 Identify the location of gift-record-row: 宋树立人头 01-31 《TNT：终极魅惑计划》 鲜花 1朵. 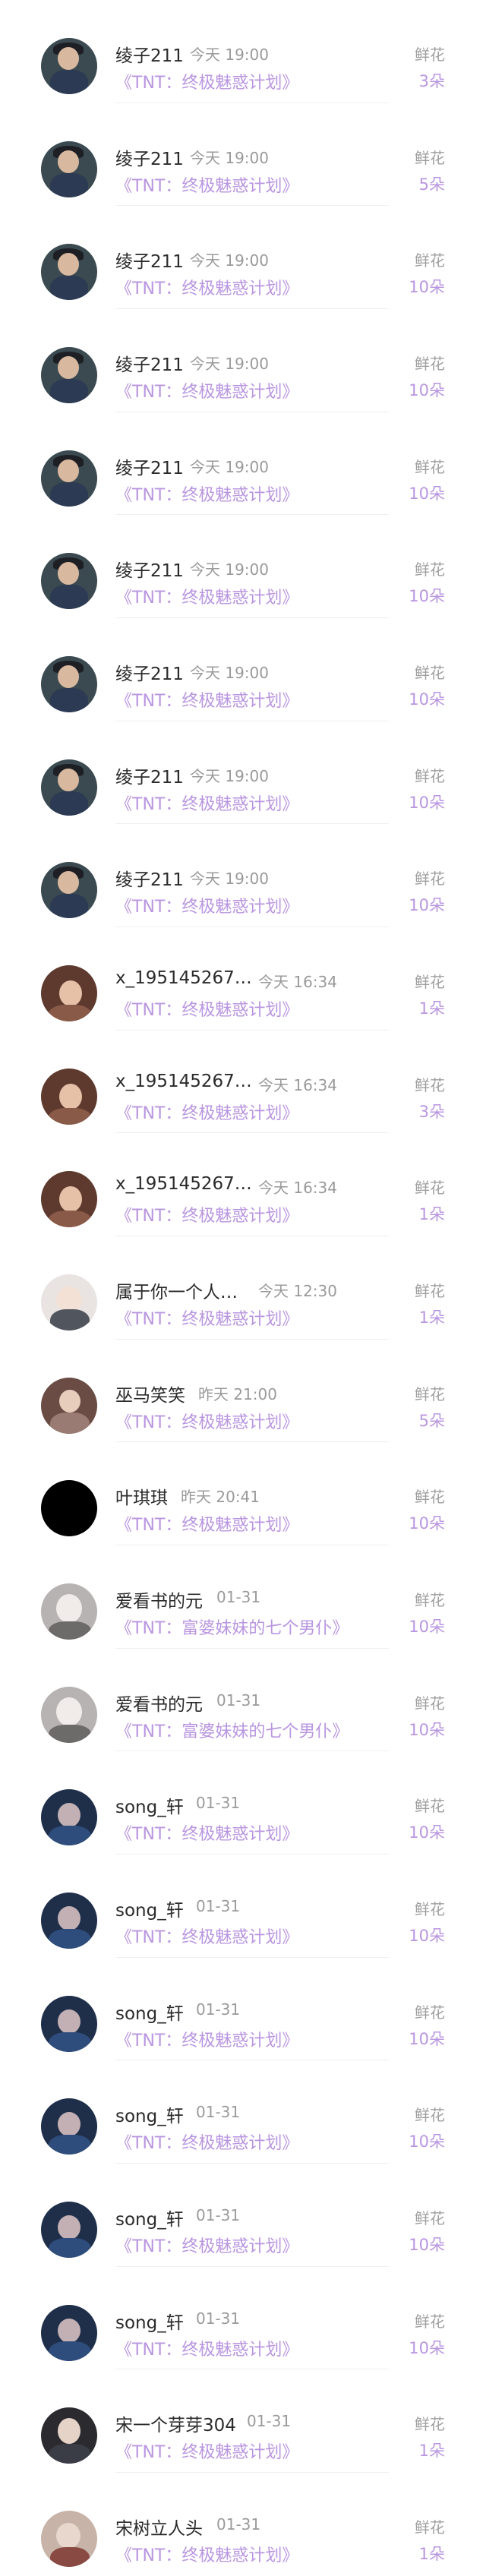
(243, 2524).